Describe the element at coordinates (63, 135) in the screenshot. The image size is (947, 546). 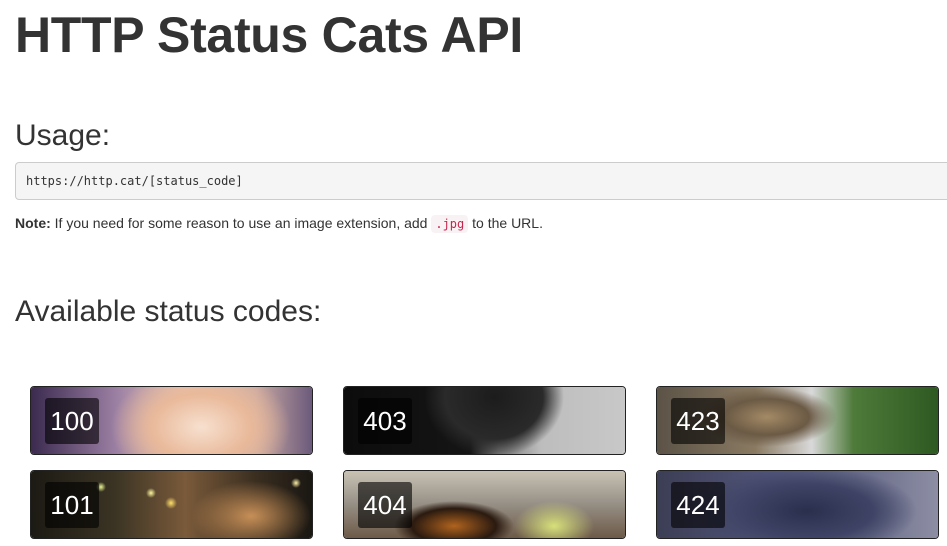
I see `usage-heading: Usage:` at that location.